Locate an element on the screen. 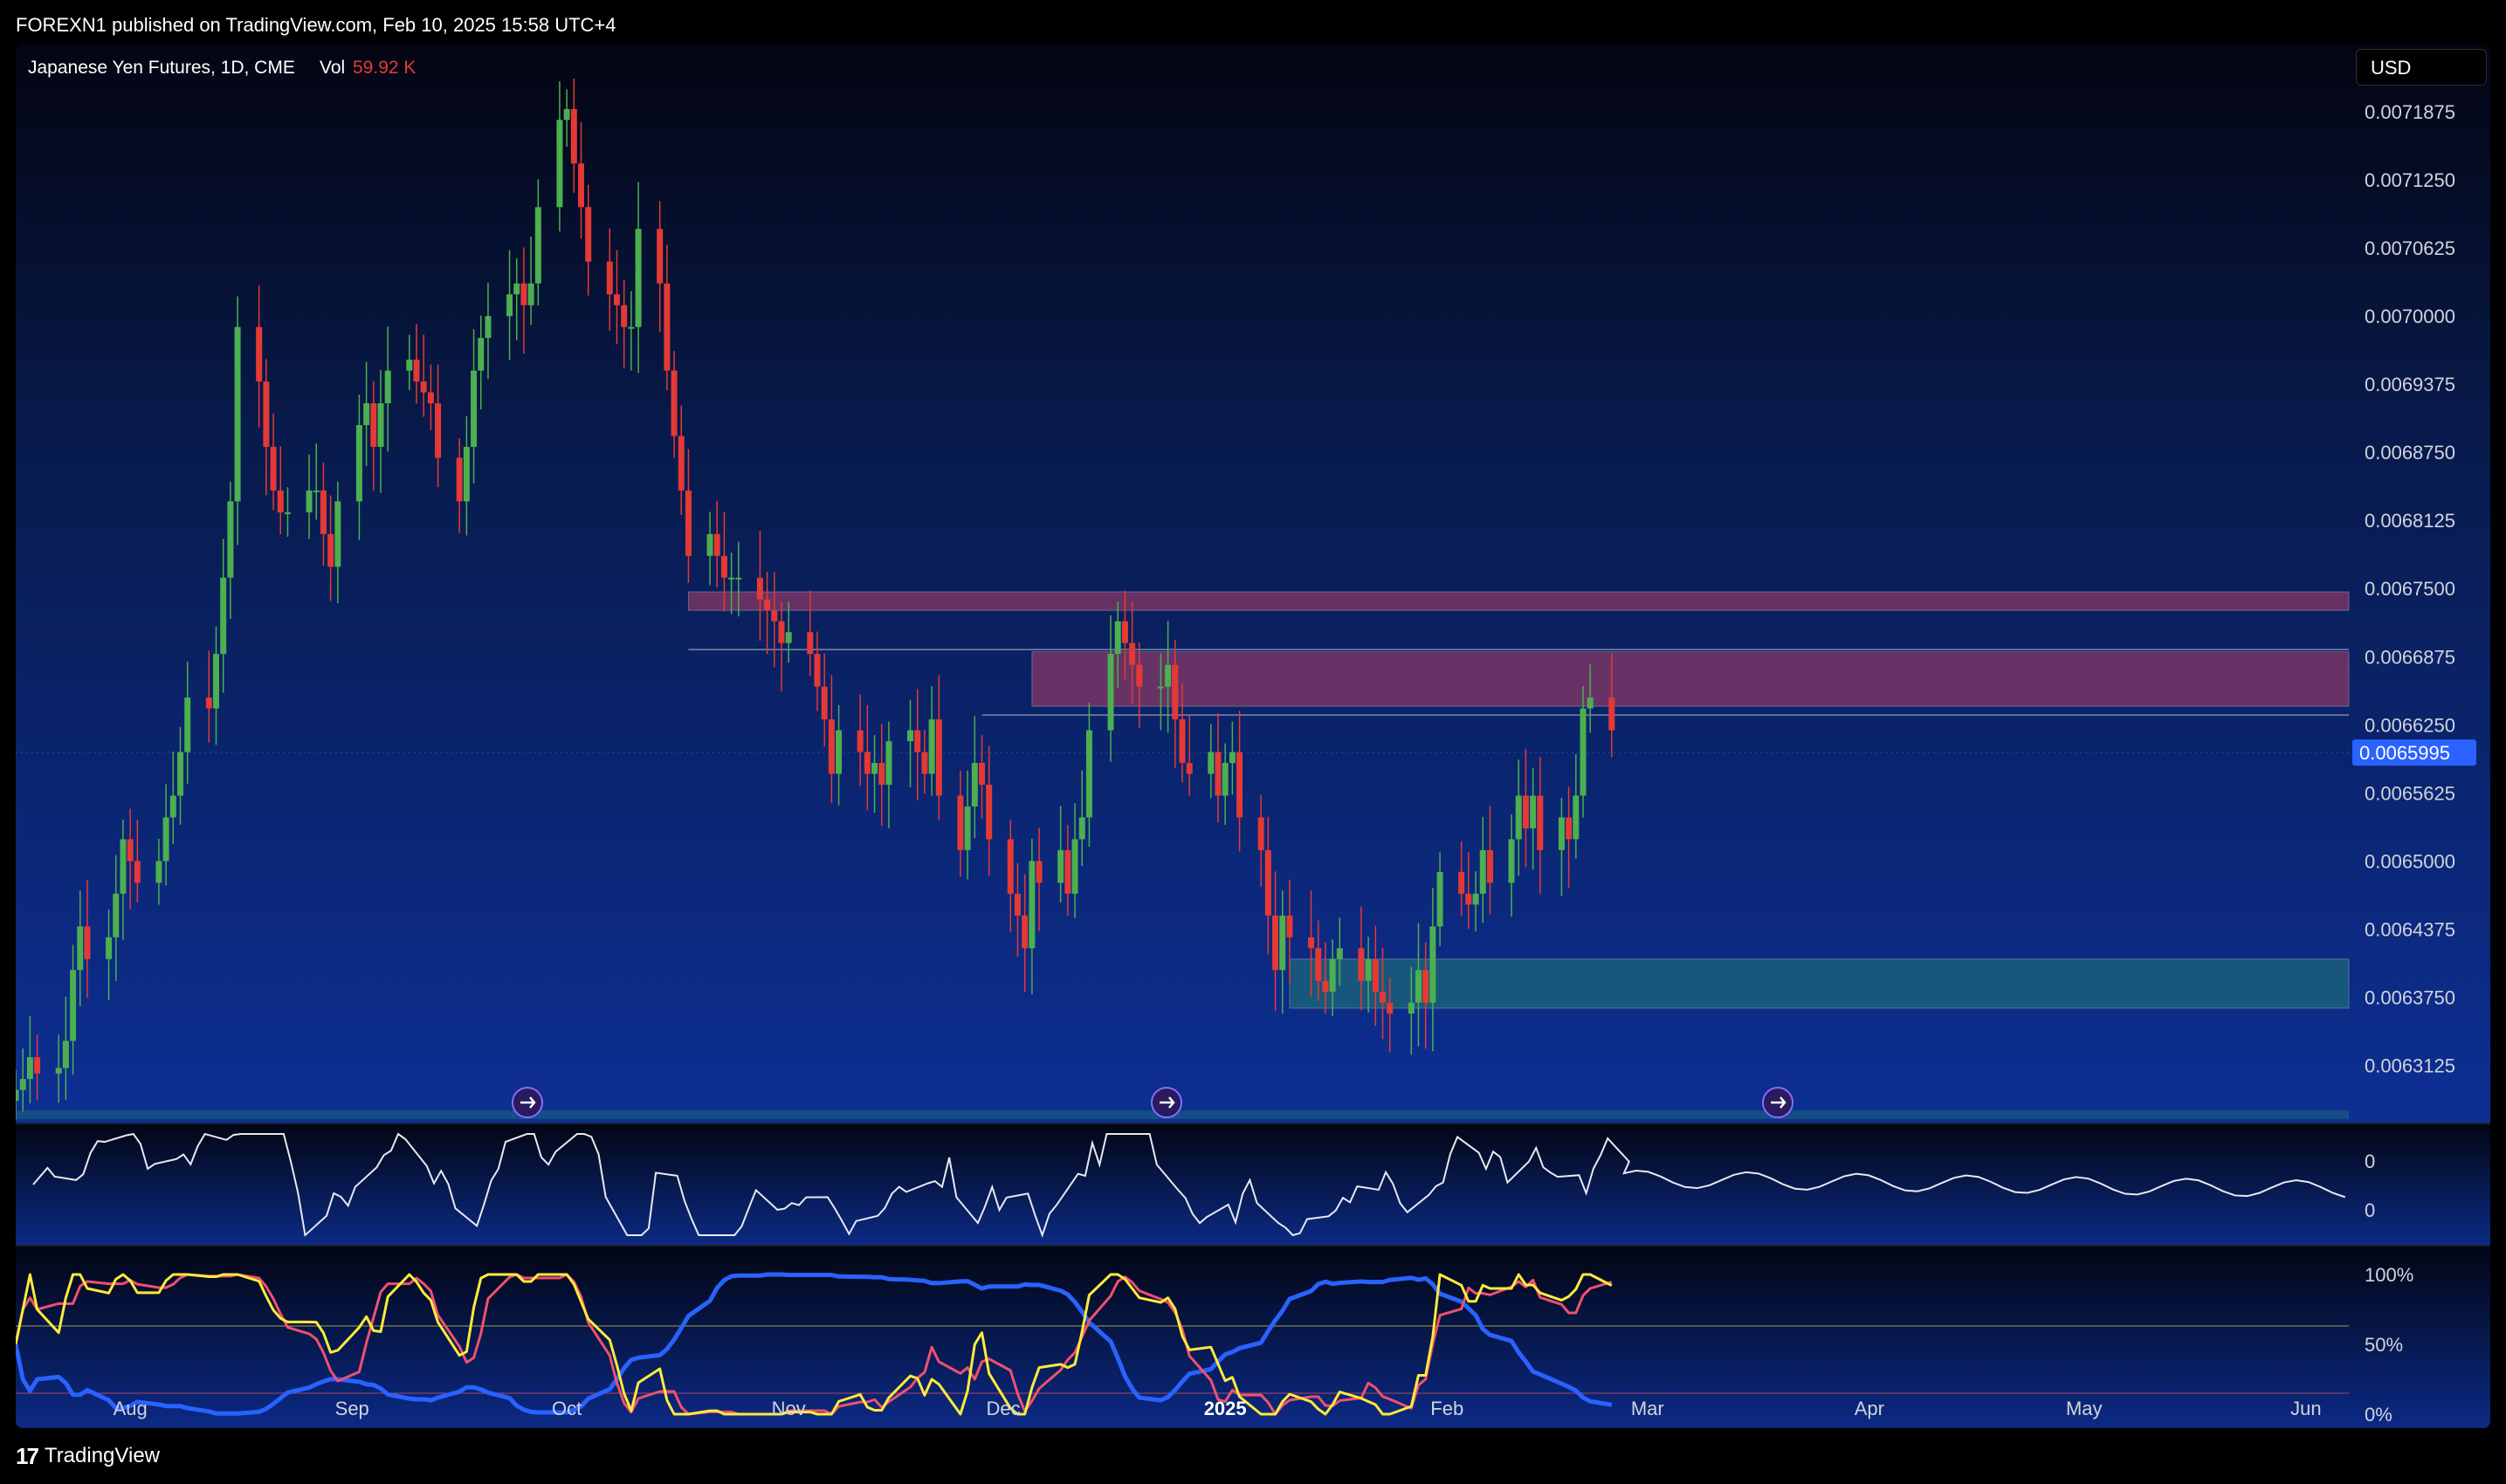  price-tick-label: 0.0067500 is located at coordinates (2410, 589).